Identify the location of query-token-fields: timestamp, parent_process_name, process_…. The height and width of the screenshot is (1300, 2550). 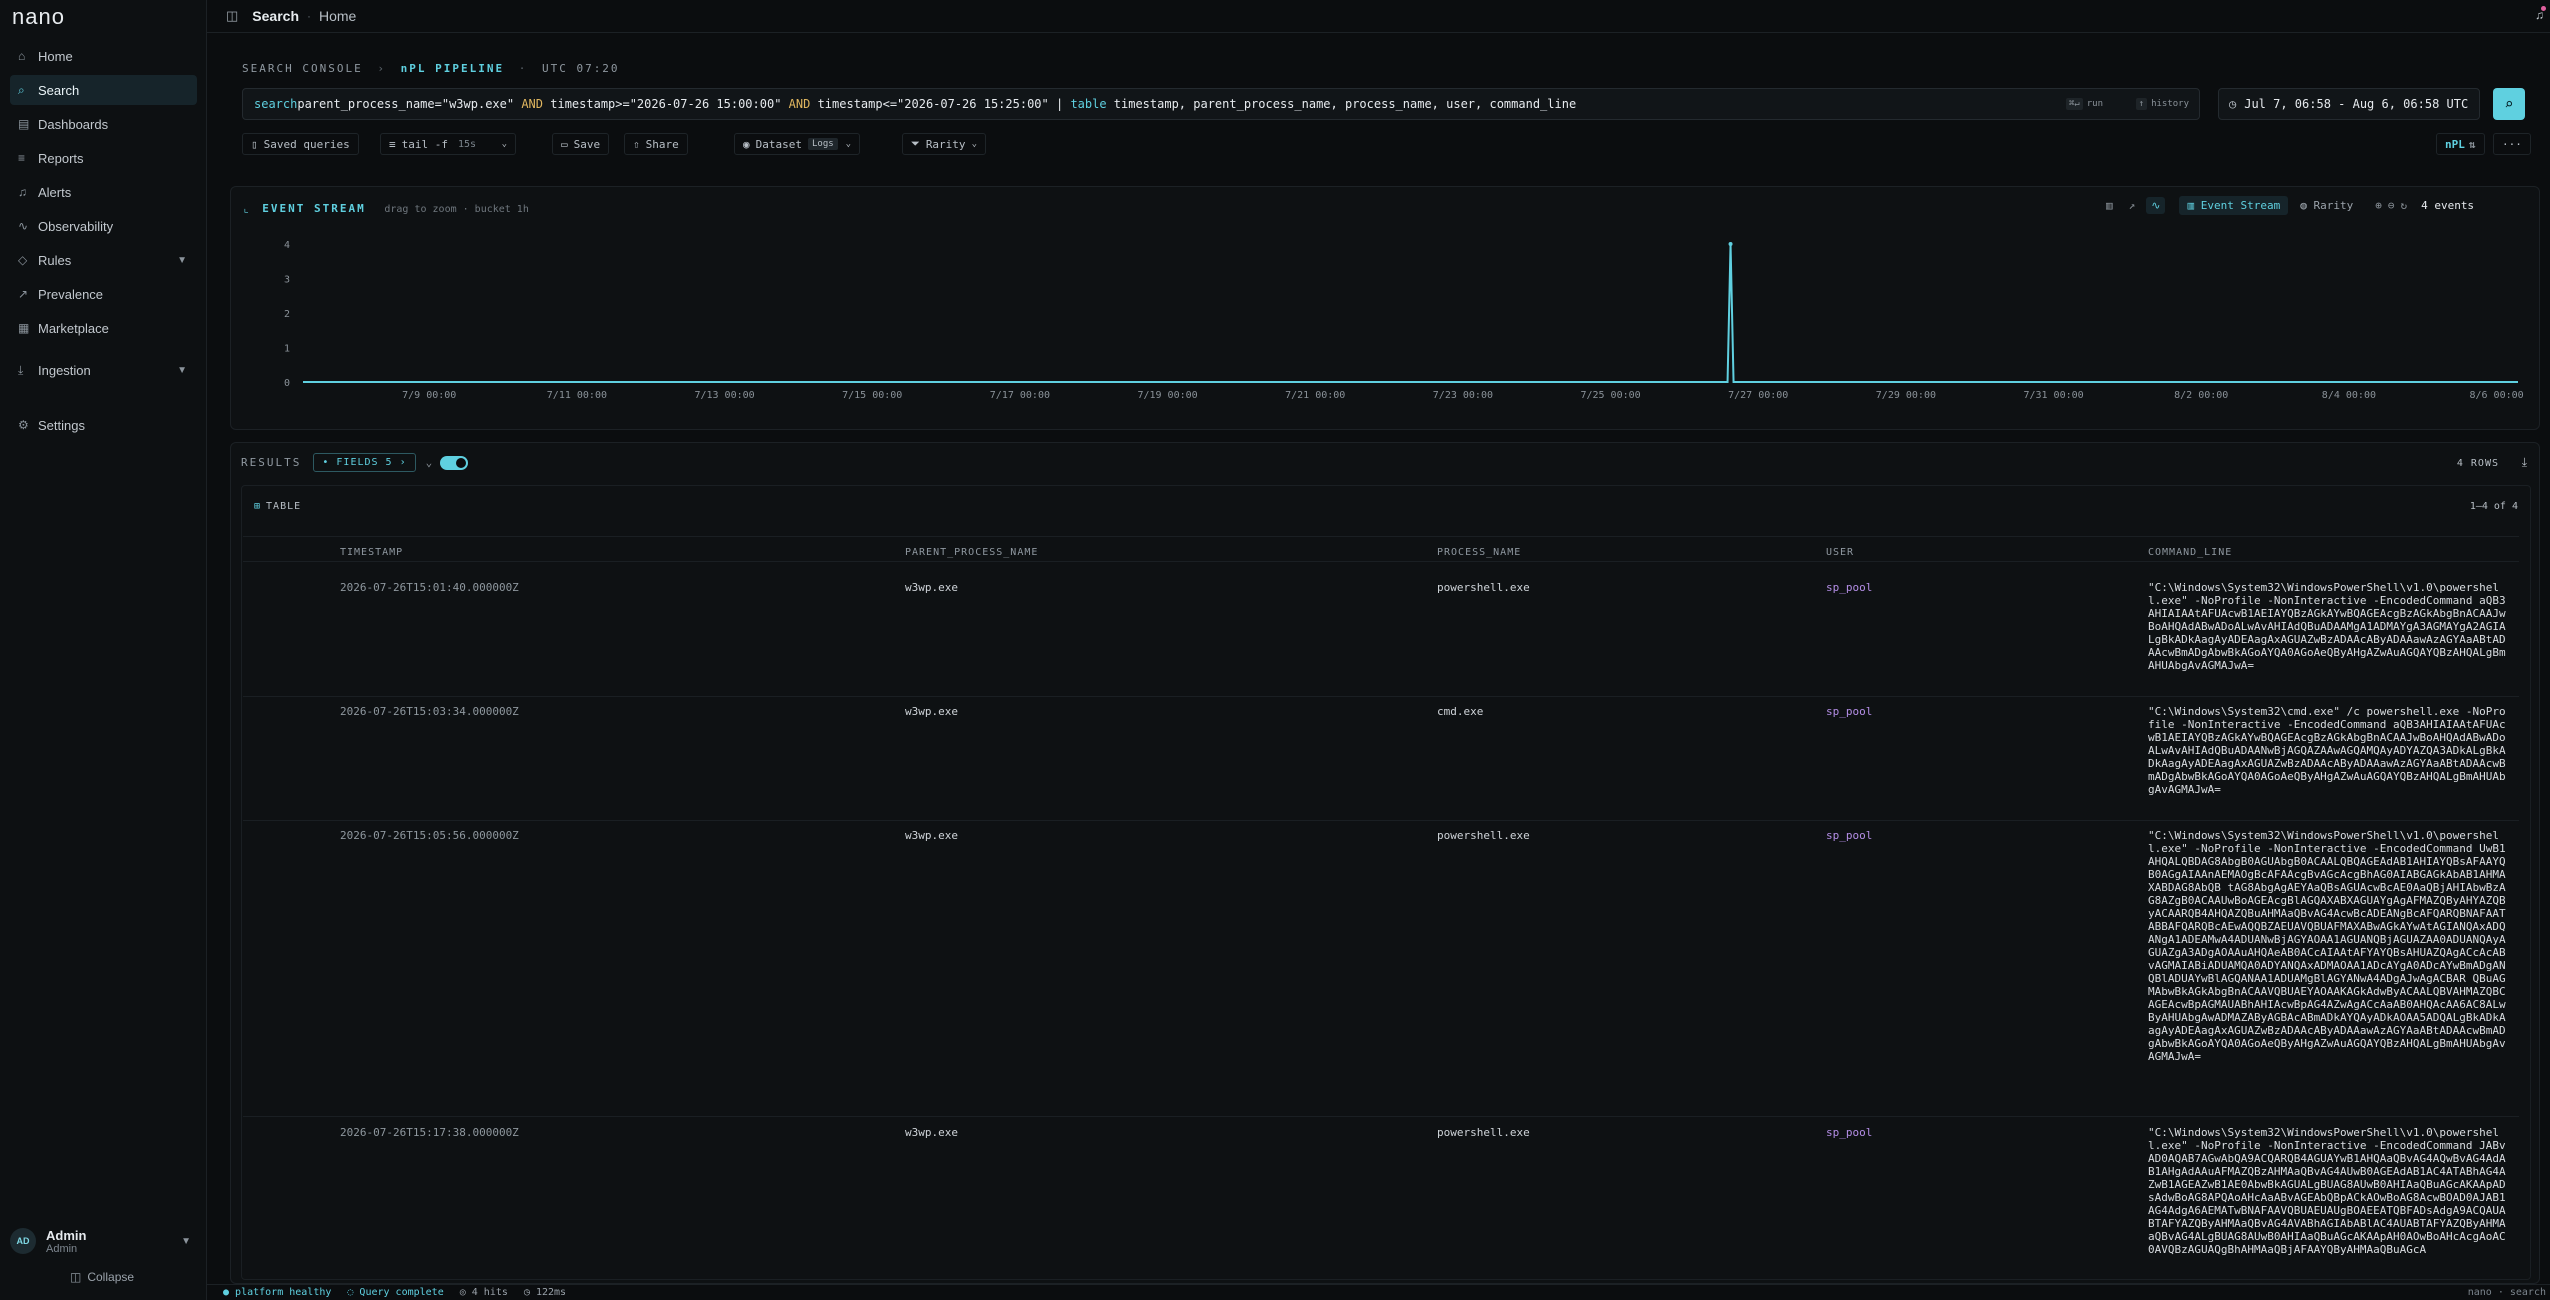
(1341, 104).